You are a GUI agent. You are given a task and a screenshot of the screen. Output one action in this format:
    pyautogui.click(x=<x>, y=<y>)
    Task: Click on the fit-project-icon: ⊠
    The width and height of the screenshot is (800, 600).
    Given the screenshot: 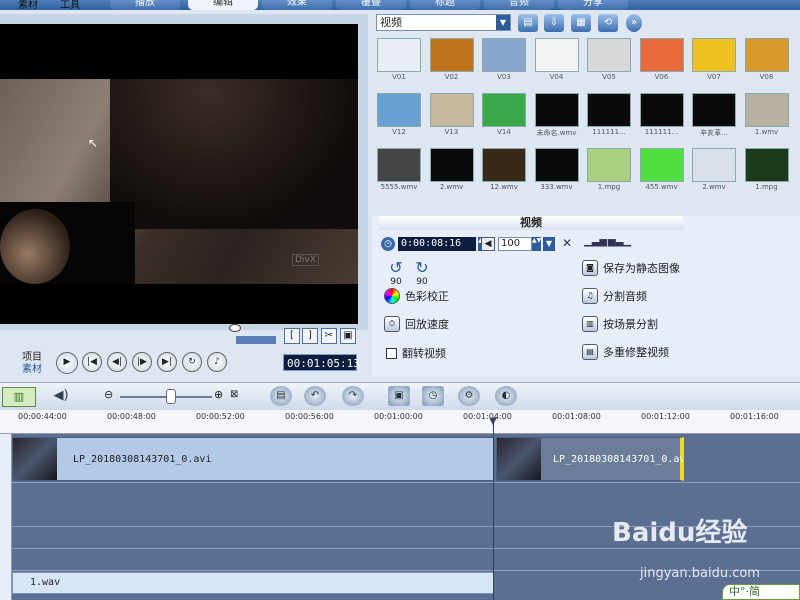 What is the action you would take?
    pyautogui.click(x=234, y=394)
    